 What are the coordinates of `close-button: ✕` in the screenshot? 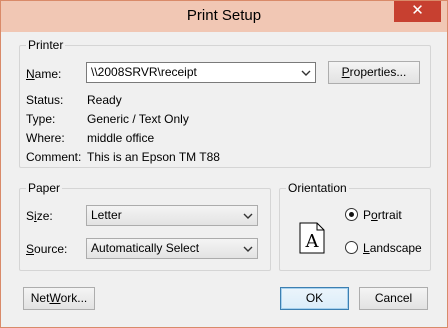 It's located at (417, 11).